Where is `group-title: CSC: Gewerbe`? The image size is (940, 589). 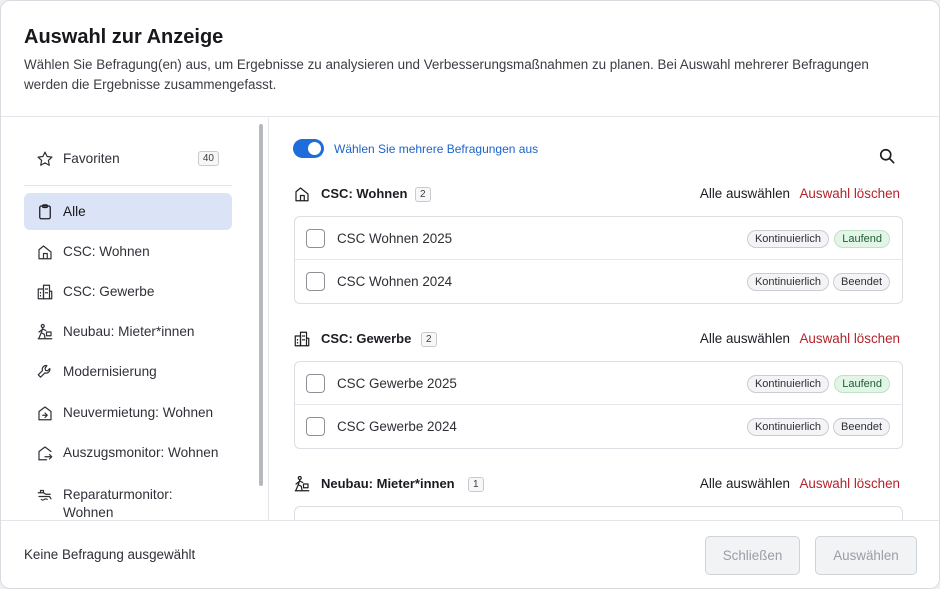 group-title: CSC: Gewerbe is located at coordinates (366, 338).